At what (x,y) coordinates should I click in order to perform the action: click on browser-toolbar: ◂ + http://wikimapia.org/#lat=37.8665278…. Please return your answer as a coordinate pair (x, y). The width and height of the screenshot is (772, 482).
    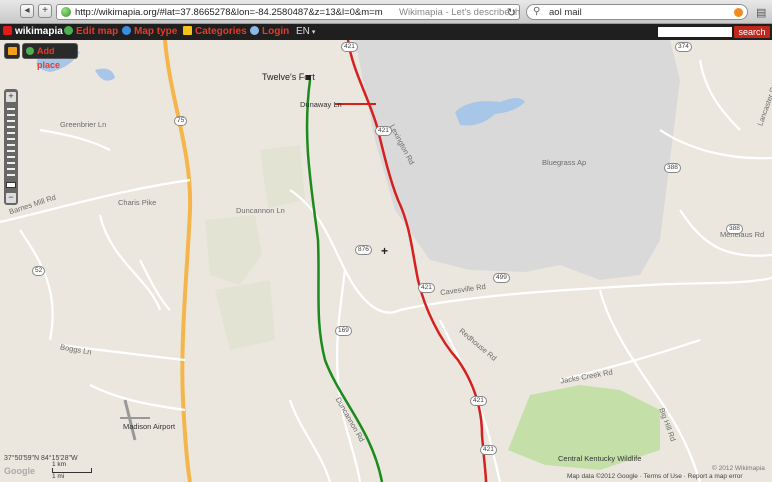
    Looking at the image, I should click on (386, 12).